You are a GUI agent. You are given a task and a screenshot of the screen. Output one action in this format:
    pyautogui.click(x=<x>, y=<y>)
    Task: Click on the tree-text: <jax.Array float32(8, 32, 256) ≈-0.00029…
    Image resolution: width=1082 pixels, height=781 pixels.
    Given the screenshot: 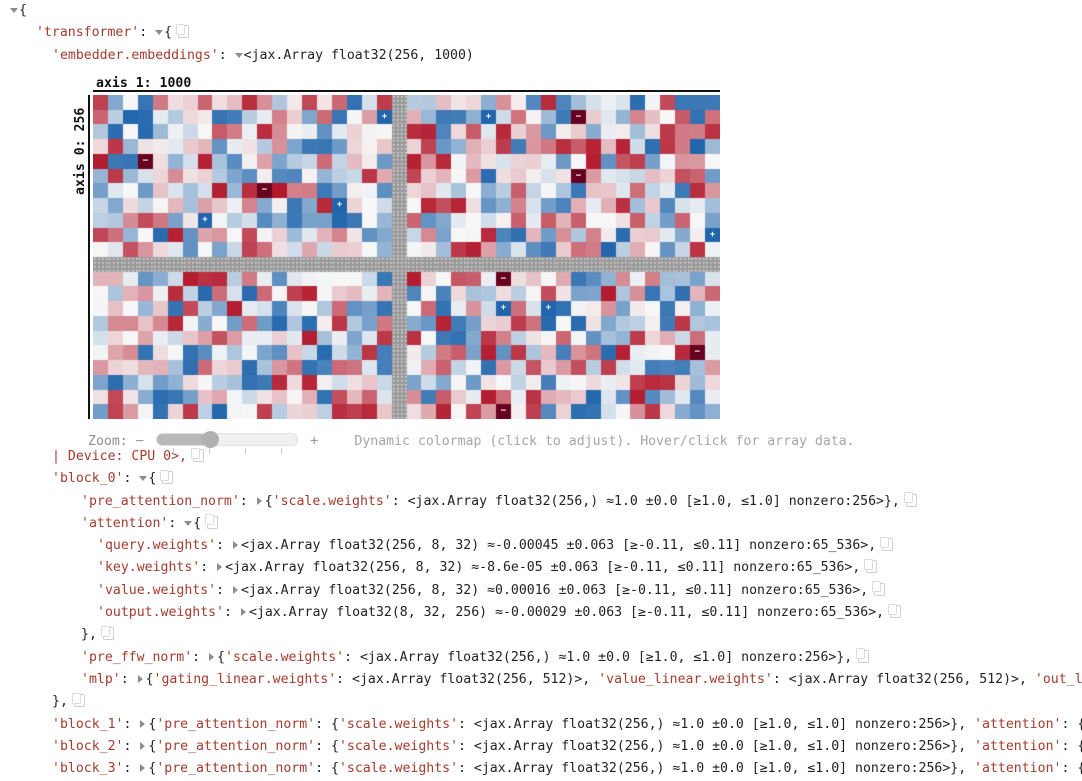 What is the action you would take?
    pyautogui.click(x=566, y=613)
    